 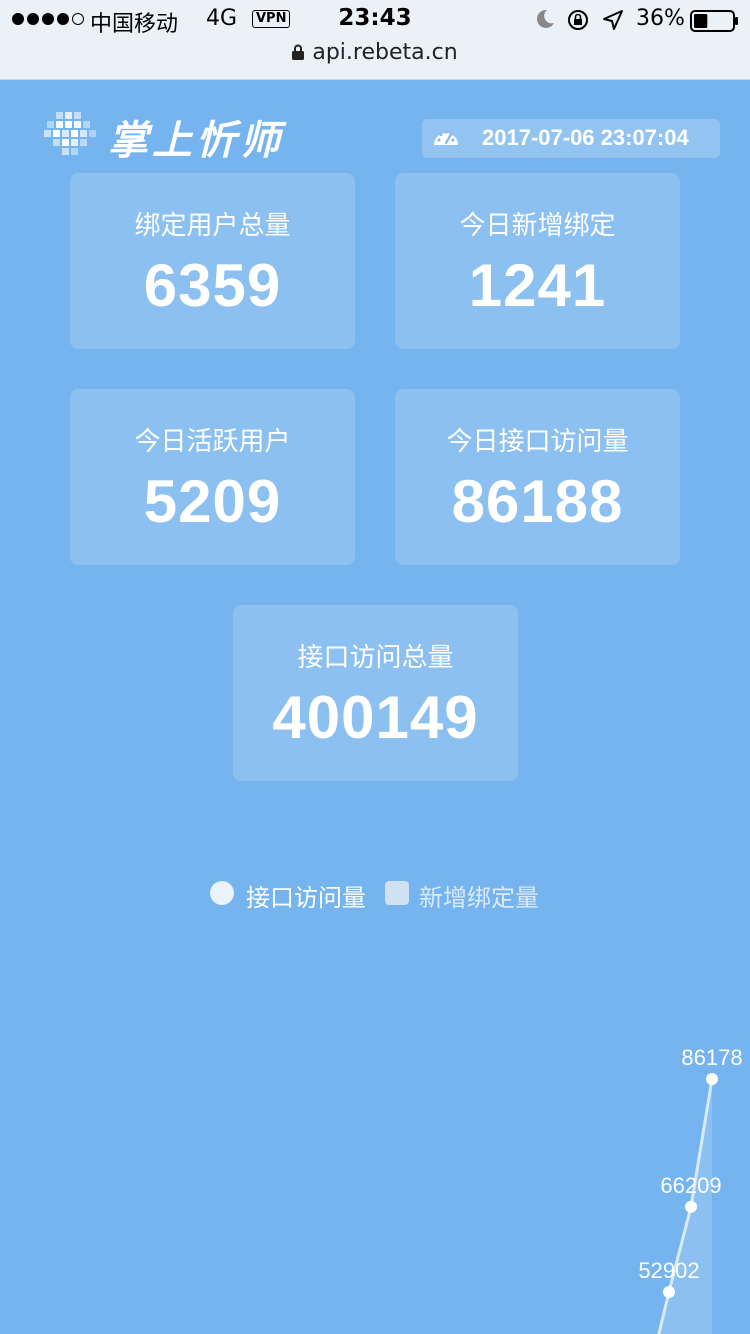 I want to click on battery-percent: 36%, so click(x=660, y=18).